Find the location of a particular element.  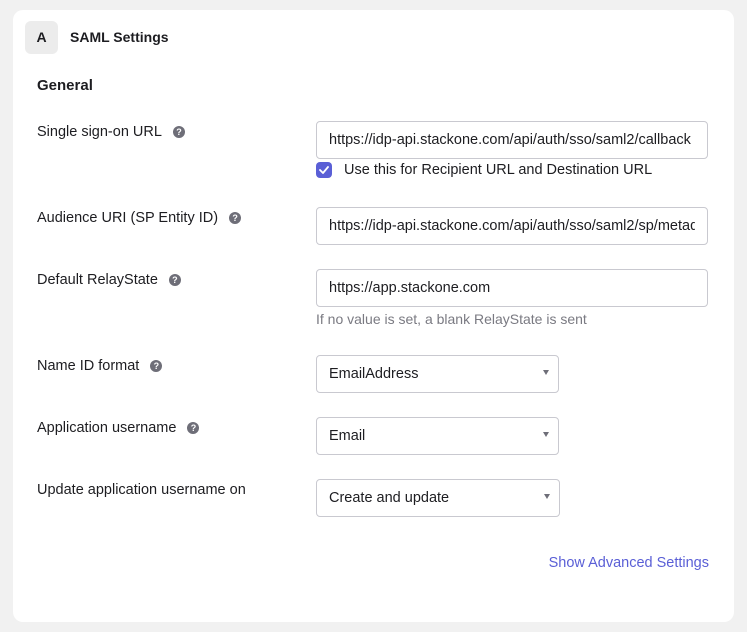

sso-url-input is located at coordinates (512, 140).